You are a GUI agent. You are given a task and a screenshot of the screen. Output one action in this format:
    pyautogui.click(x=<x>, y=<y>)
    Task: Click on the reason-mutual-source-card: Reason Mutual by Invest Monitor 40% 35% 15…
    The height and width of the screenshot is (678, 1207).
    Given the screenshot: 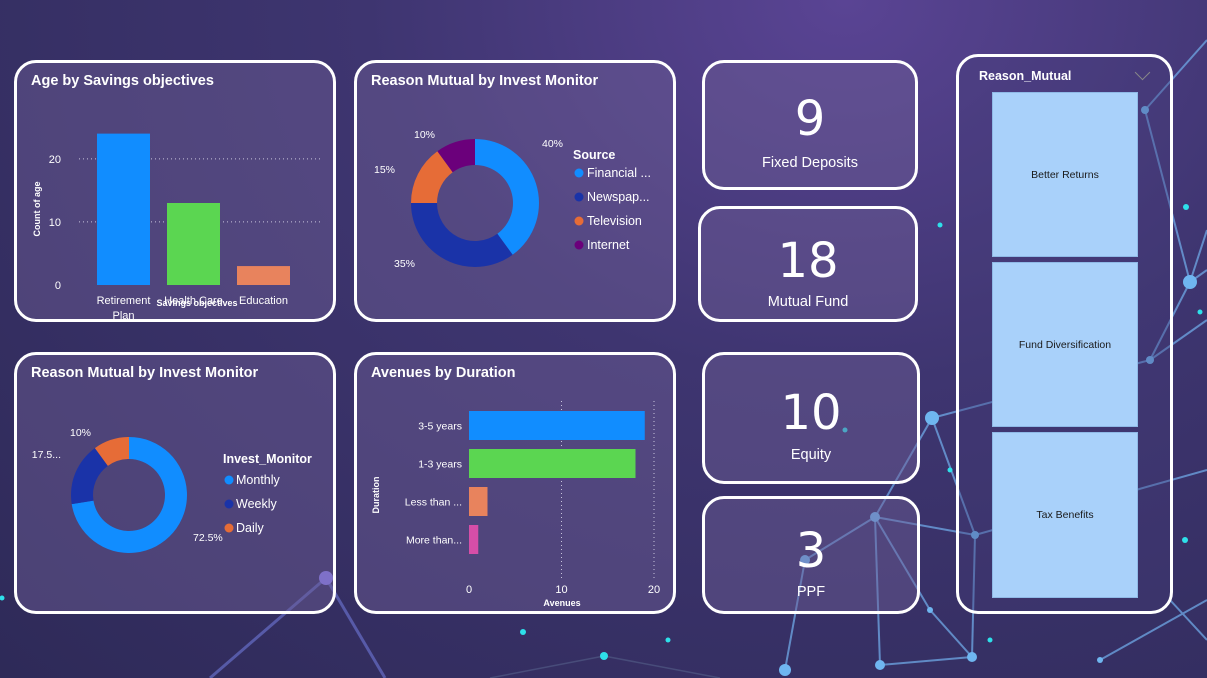 What is the action you would take?
    pyautogui.click(x=515, y=191)
    